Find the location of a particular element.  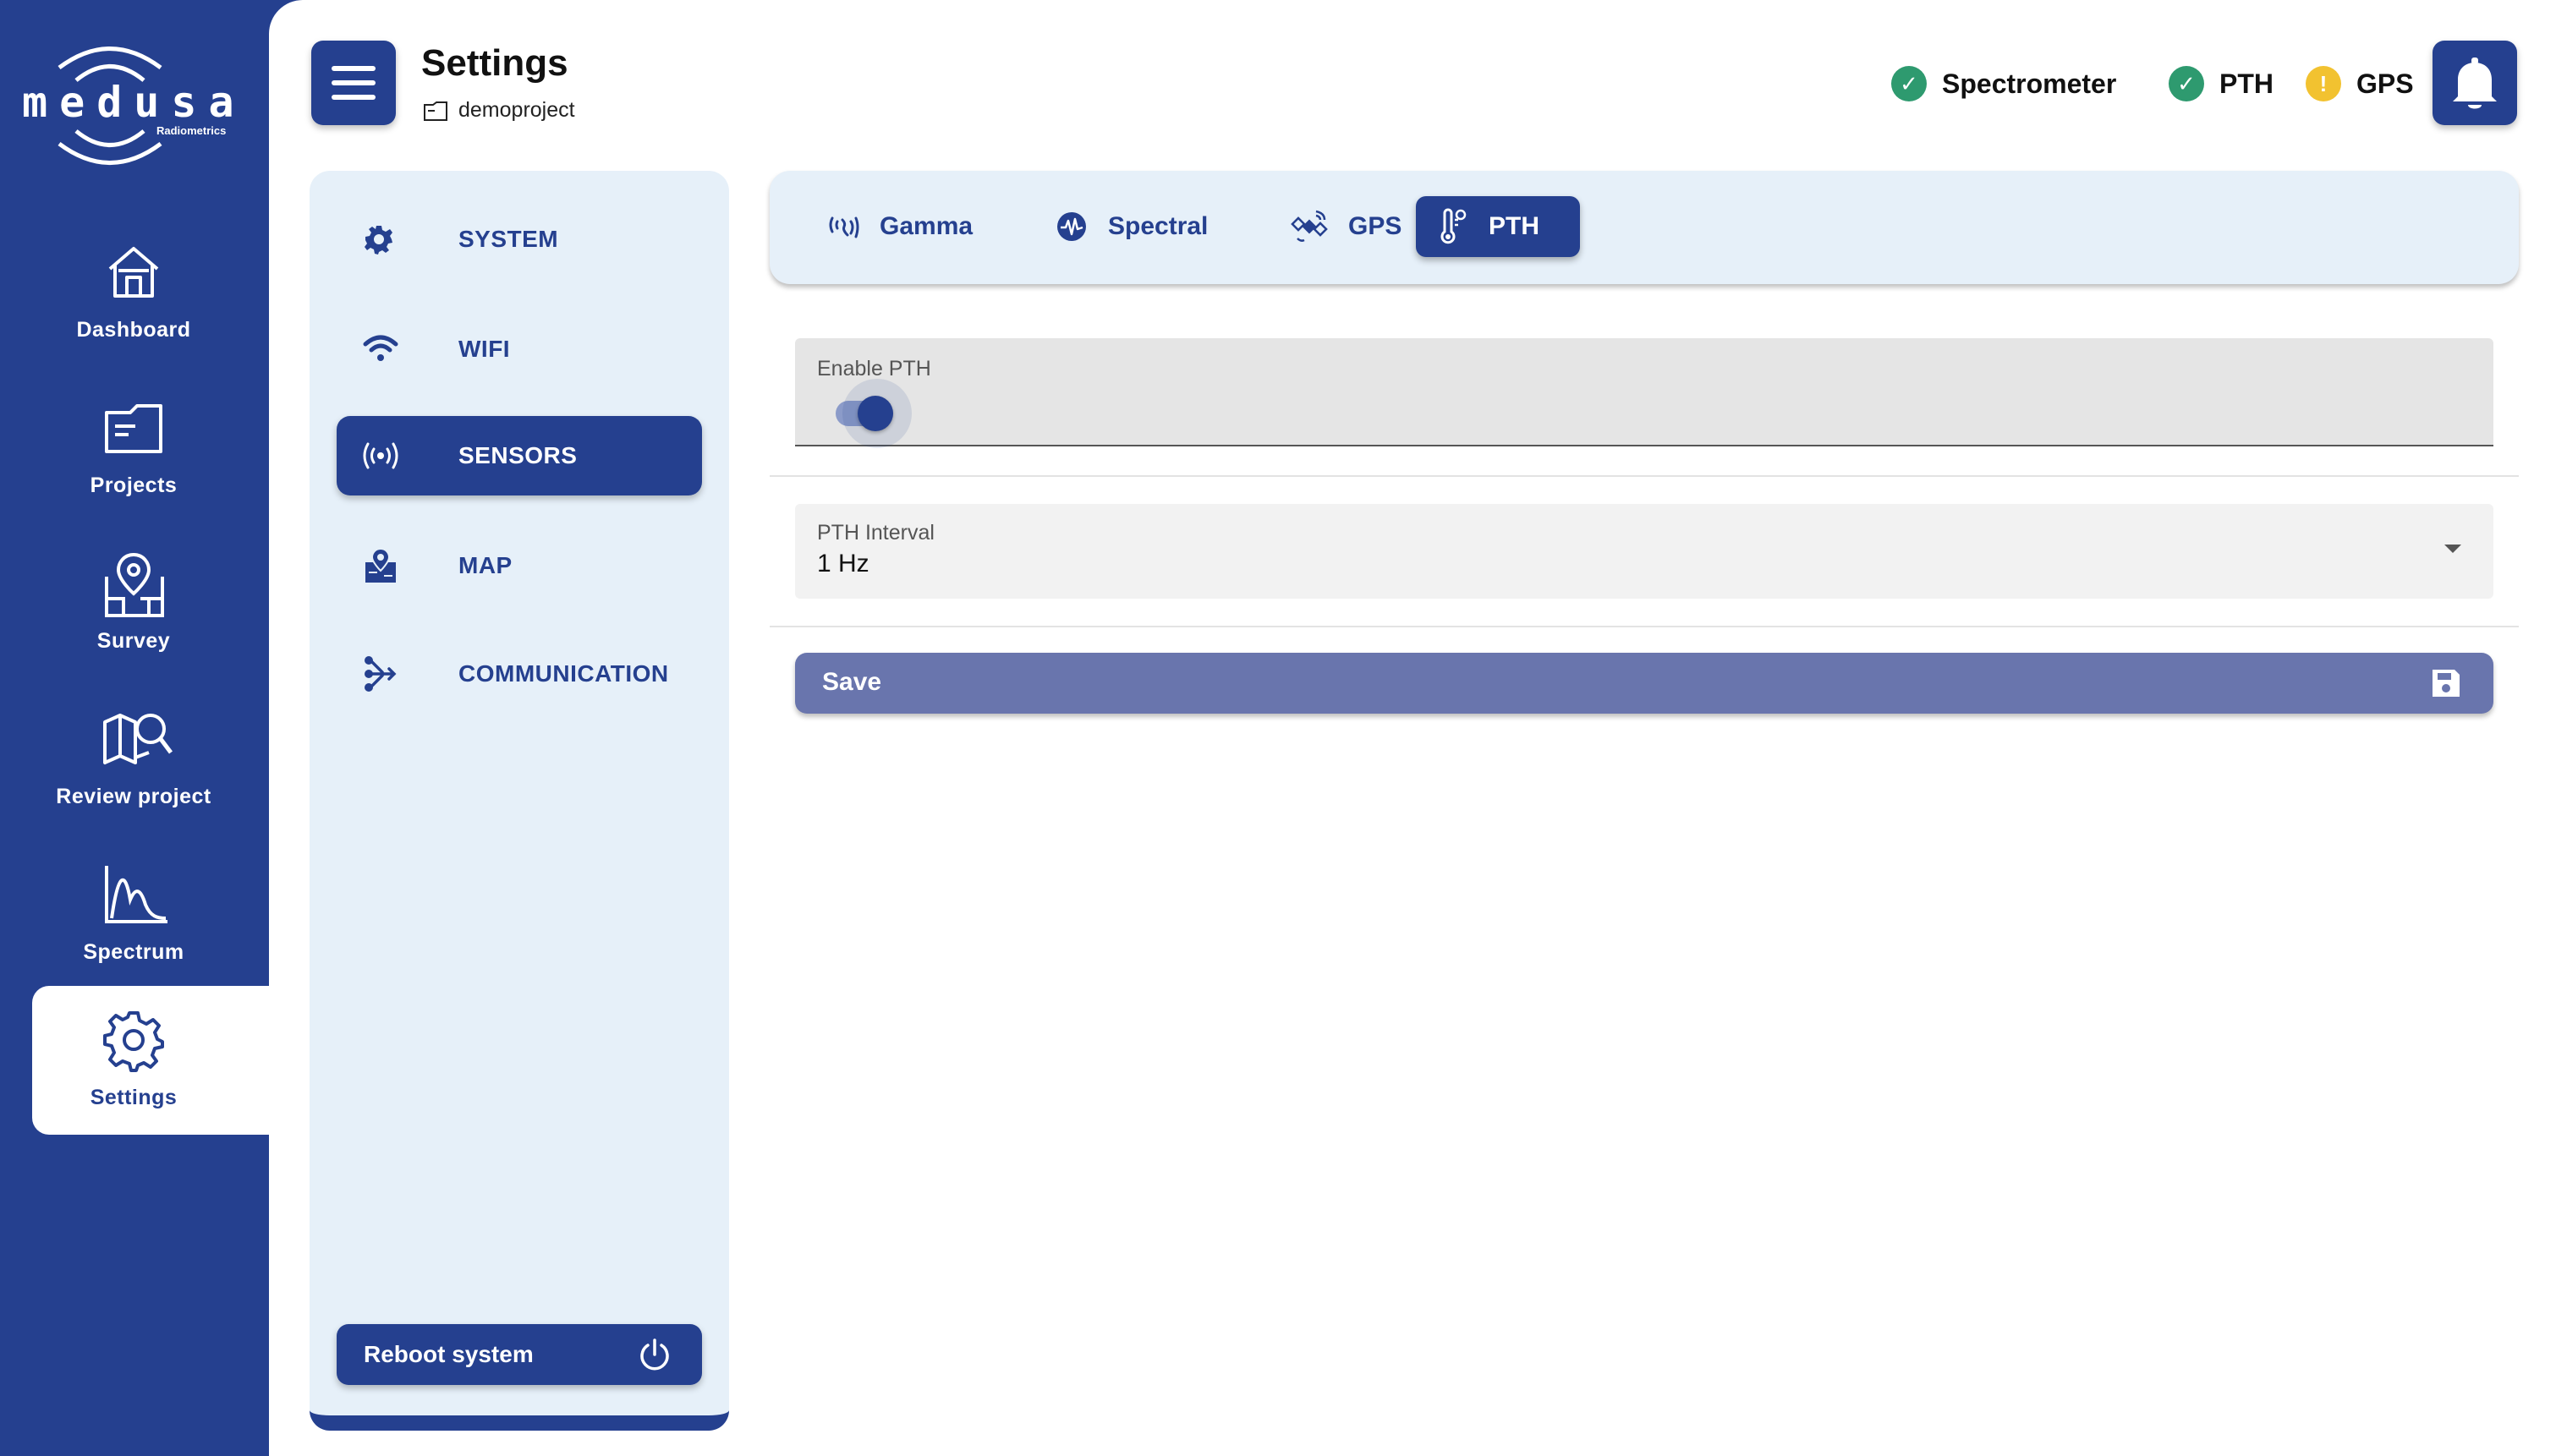

nav-item-review-project: Review project is located at coordinates (150, 760).